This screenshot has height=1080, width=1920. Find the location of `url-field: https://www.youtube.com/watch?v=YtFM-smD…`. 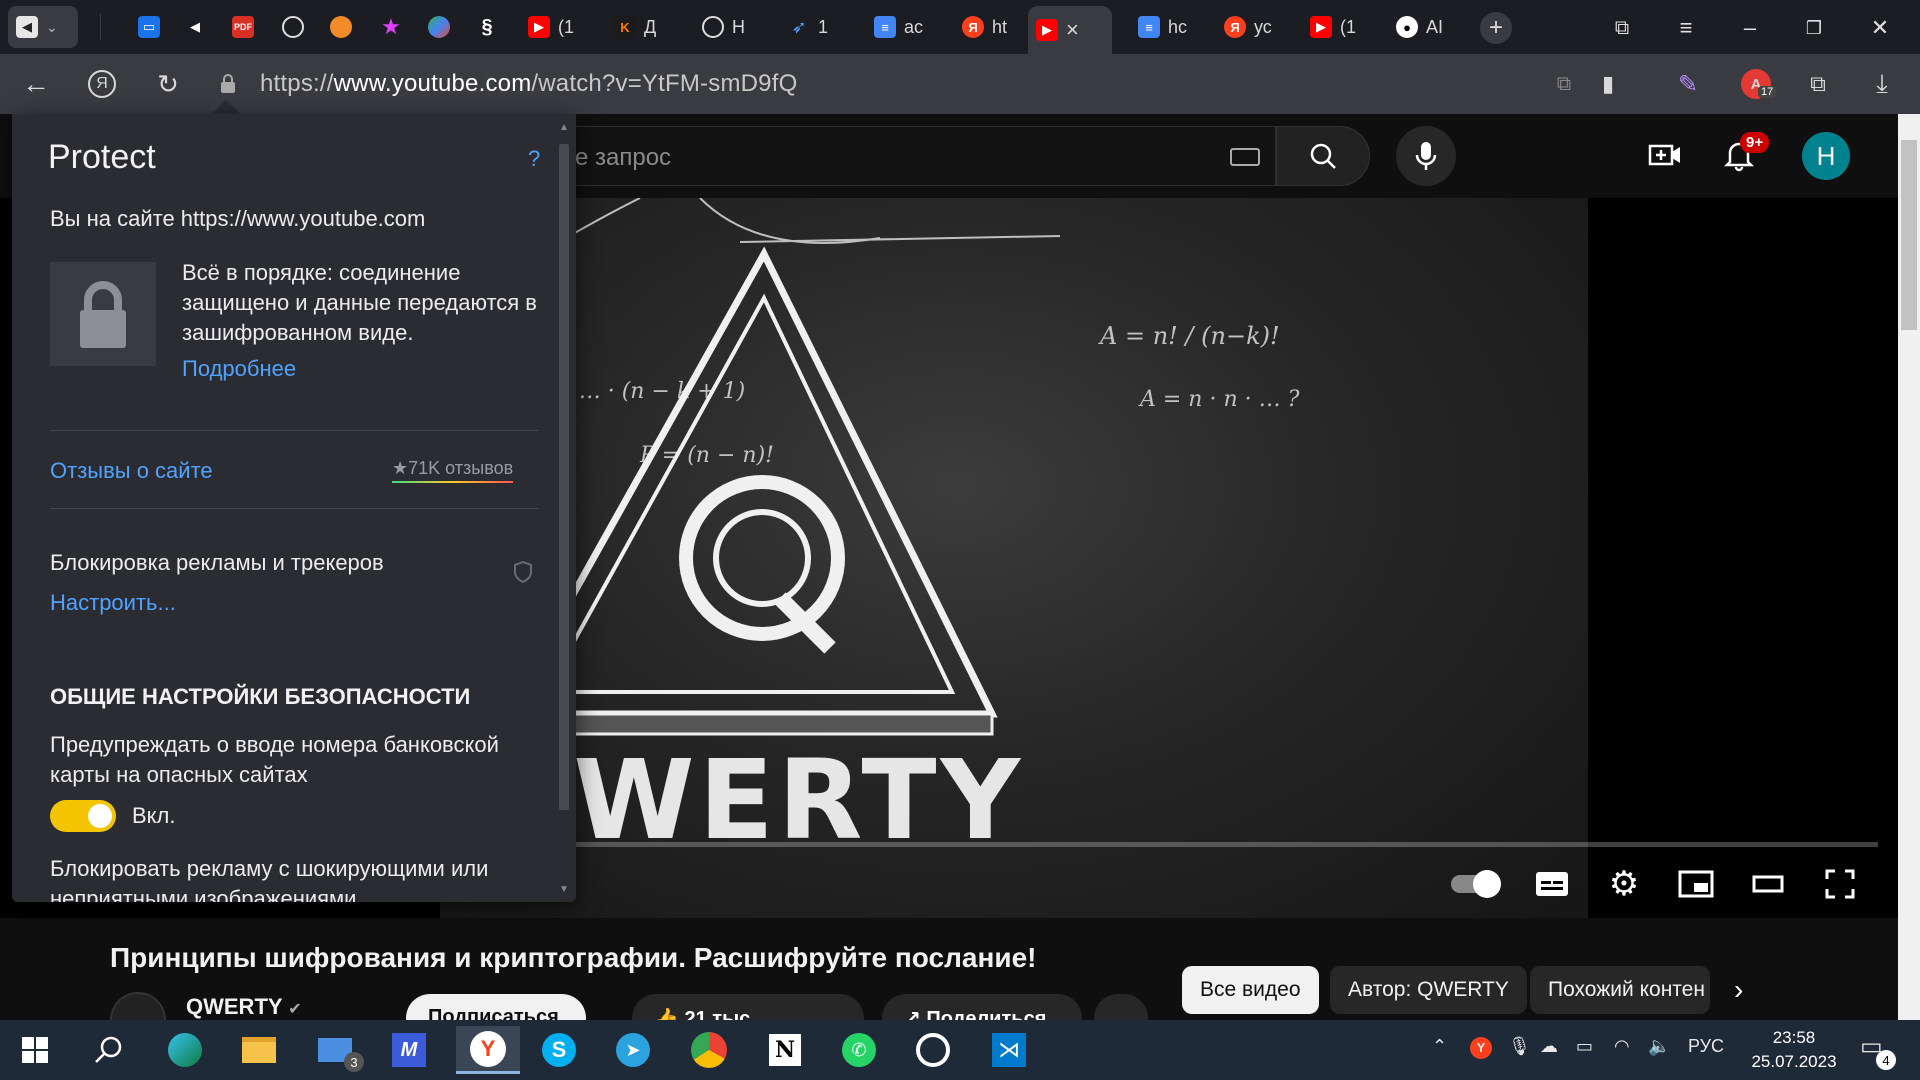

url-field: https://www.youtube.com/watch?v=YtFM-smD… is located at coordinates (528, 84).